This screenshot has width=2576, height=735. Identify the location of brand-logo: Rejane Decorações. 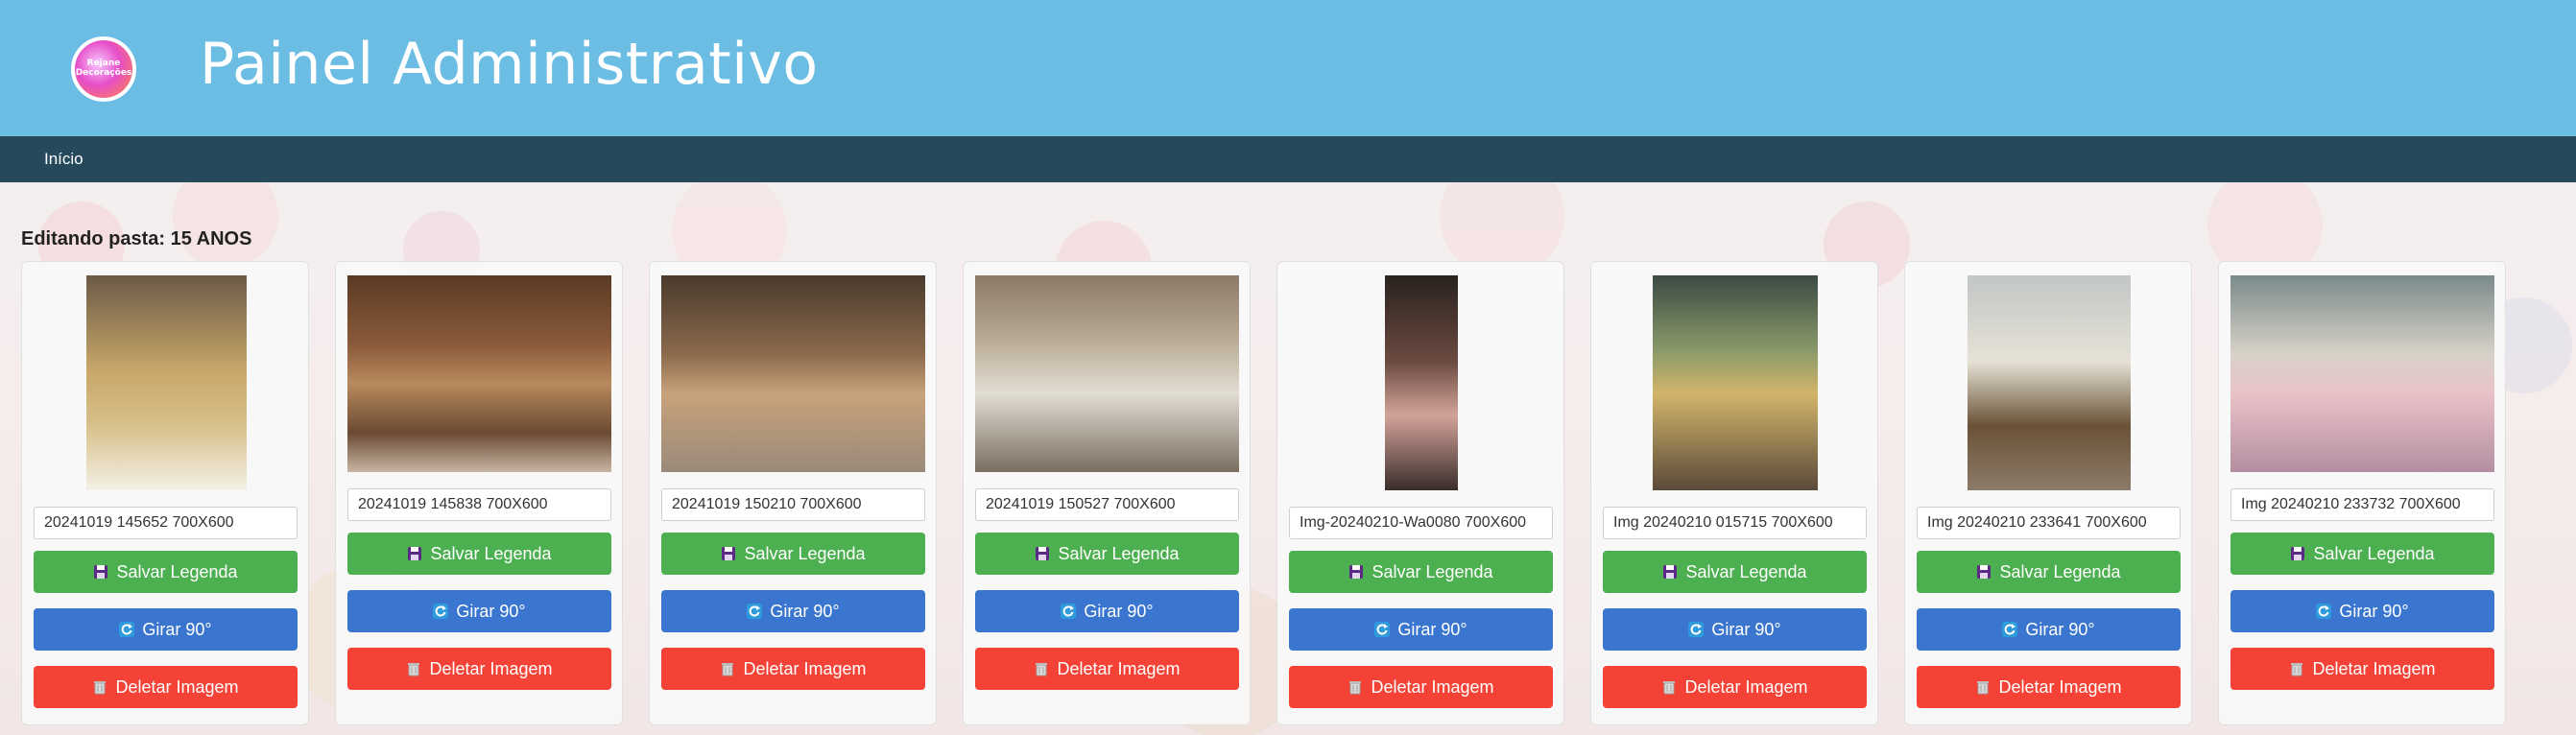
(103, 69).